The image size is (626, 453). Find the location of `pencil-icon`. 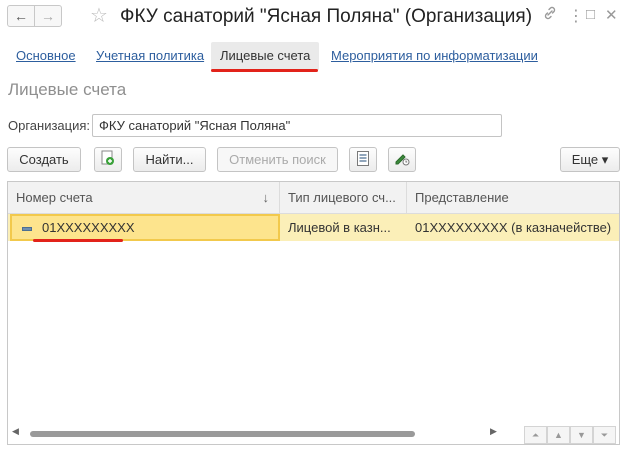

pencil-icon is located at coordinates (402, 159).